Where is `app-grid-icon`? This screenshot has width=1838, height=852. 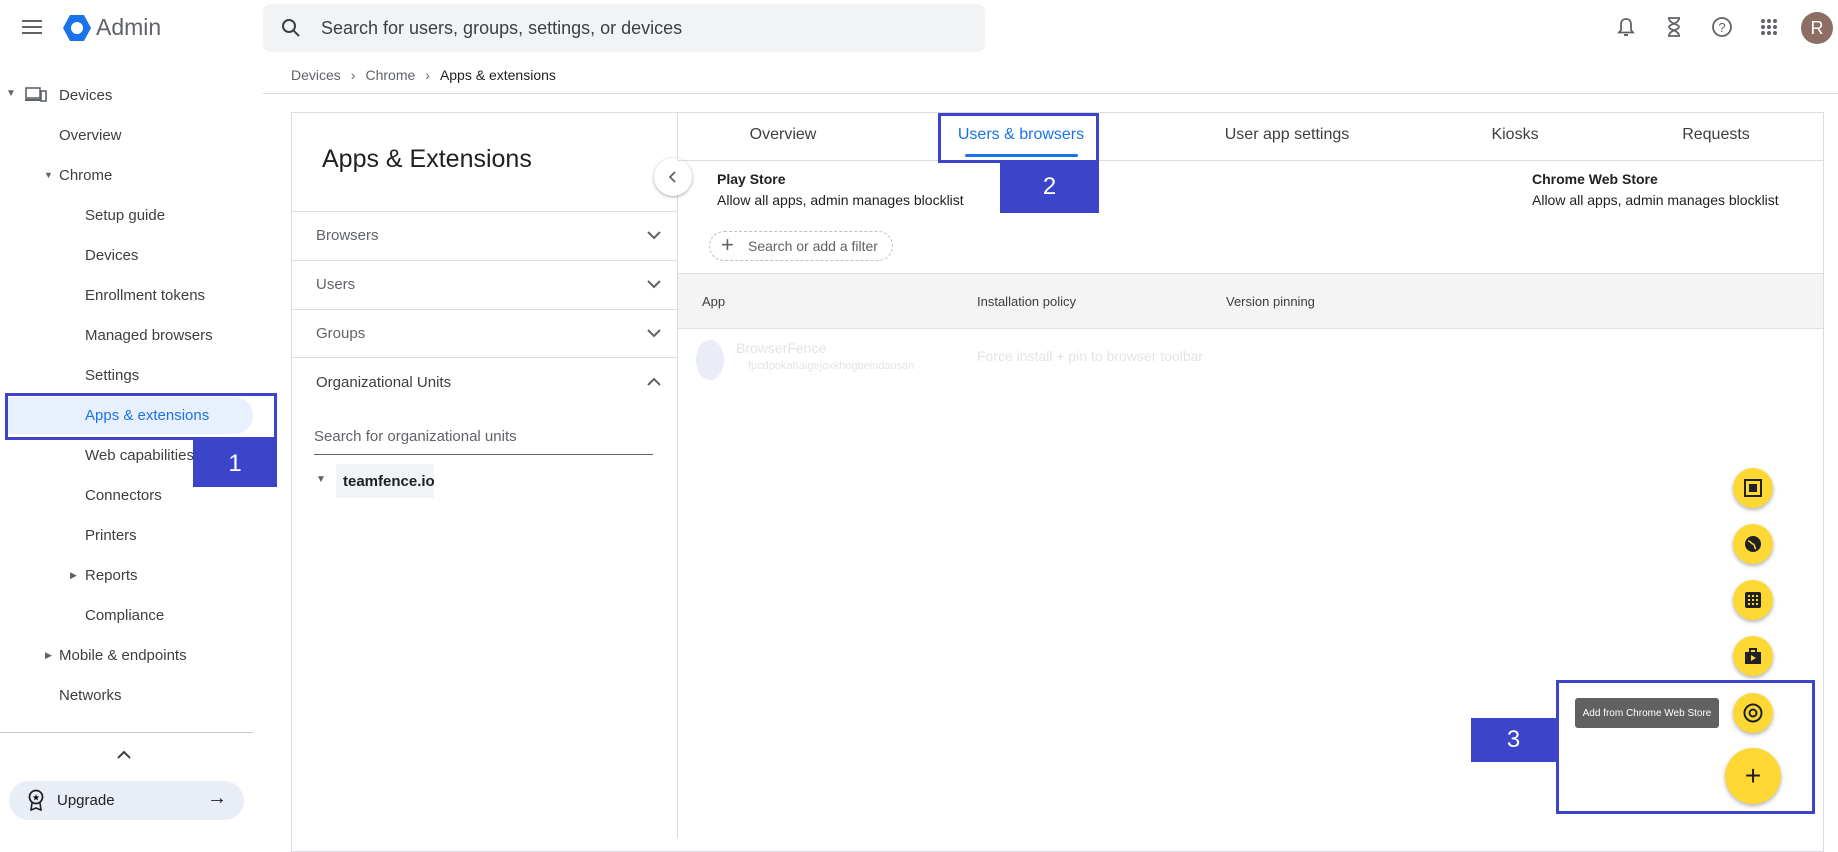 app-grid-icon is located at coordinates (1753, 600).